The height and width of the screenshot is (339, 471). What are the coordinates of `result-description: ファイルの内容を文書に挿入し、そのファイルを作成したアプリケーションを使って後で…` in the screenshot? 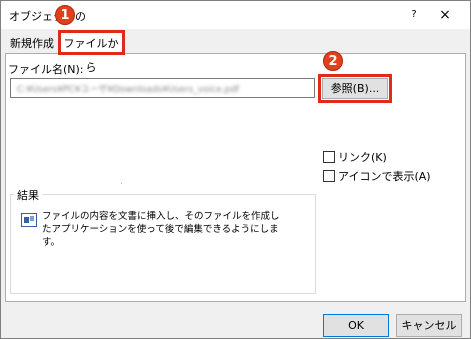 It's located at (161, 229).